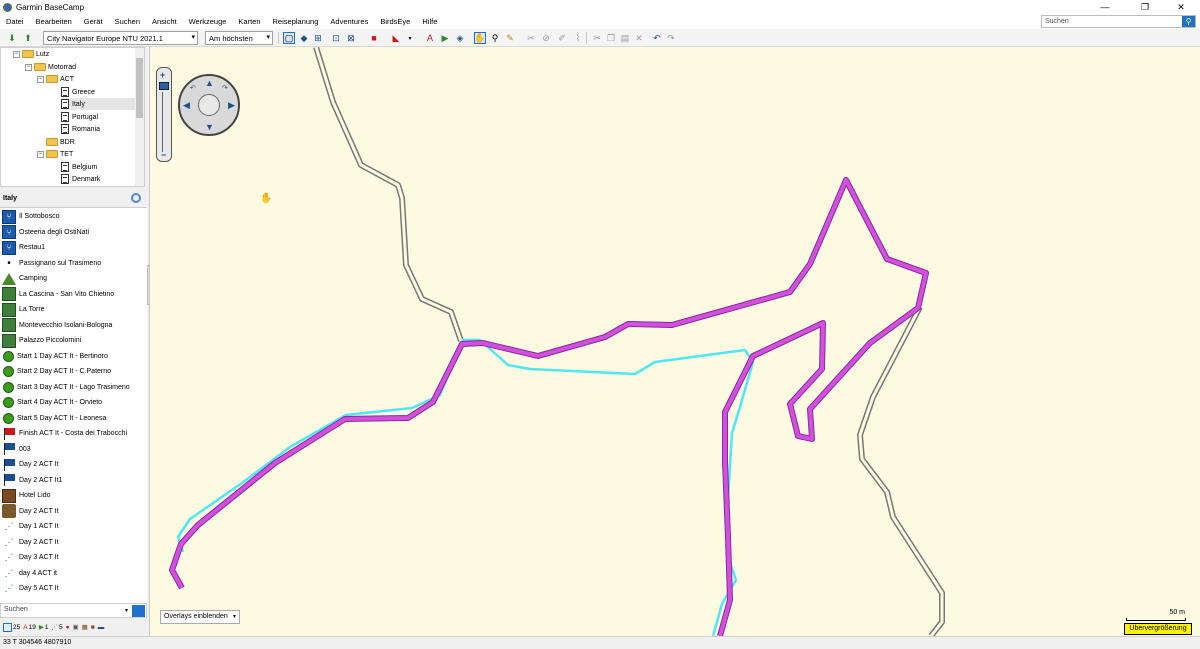 The width and height of the screenshot is (1200, 649). I want to click on rotate-right-icon: ↷, so click(225, 88).